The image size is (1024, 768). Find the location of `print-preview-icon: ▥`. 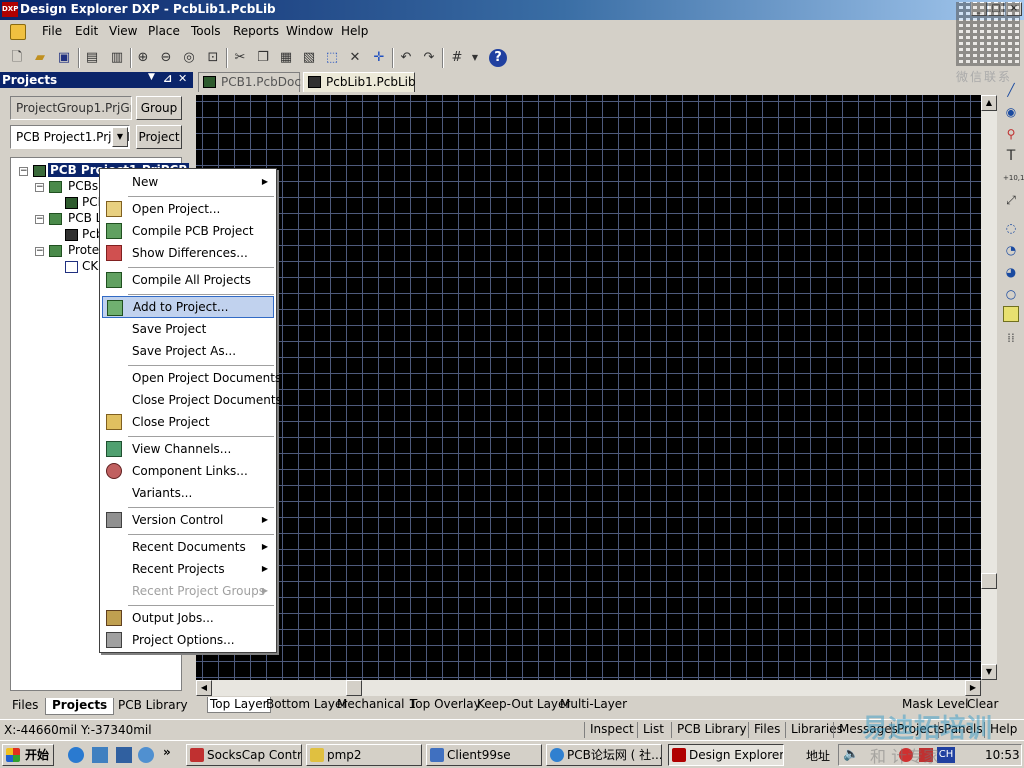

print-preview-icon: ▥ is located at coordinates (117, 58).